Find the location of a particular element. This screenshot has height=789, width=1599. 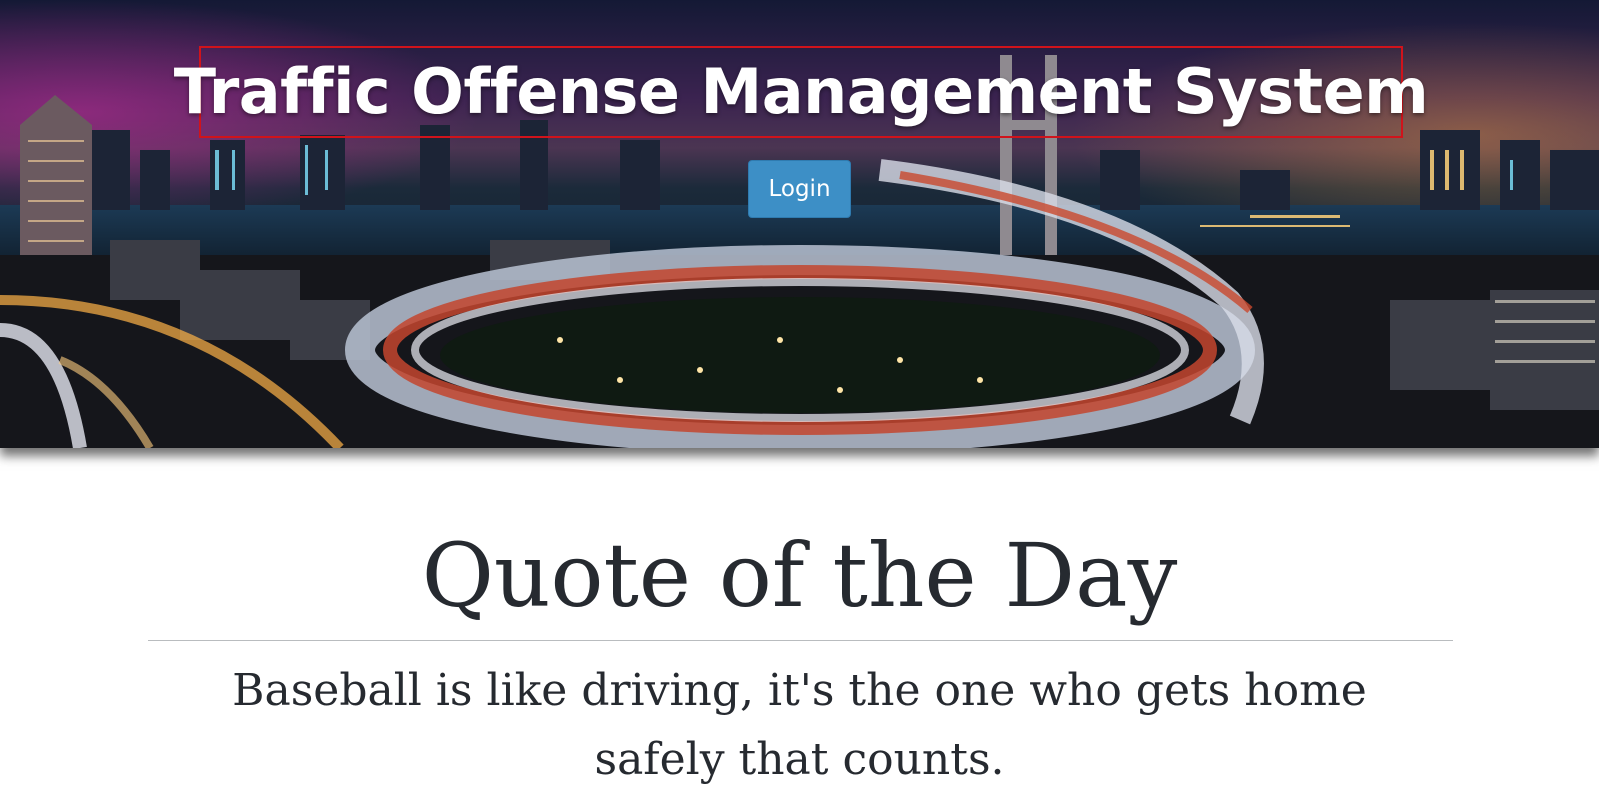

site-title-box: Traffic Offense Management System is located at coordinates (801, 92).